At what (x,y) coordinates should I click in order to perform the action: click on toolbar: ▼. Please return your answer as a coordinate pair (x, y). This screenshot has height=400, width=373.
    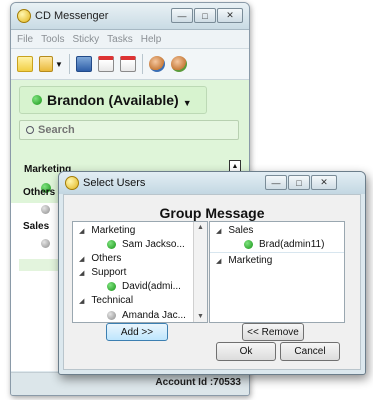
    Looking at the image, I should click on (130, 64).